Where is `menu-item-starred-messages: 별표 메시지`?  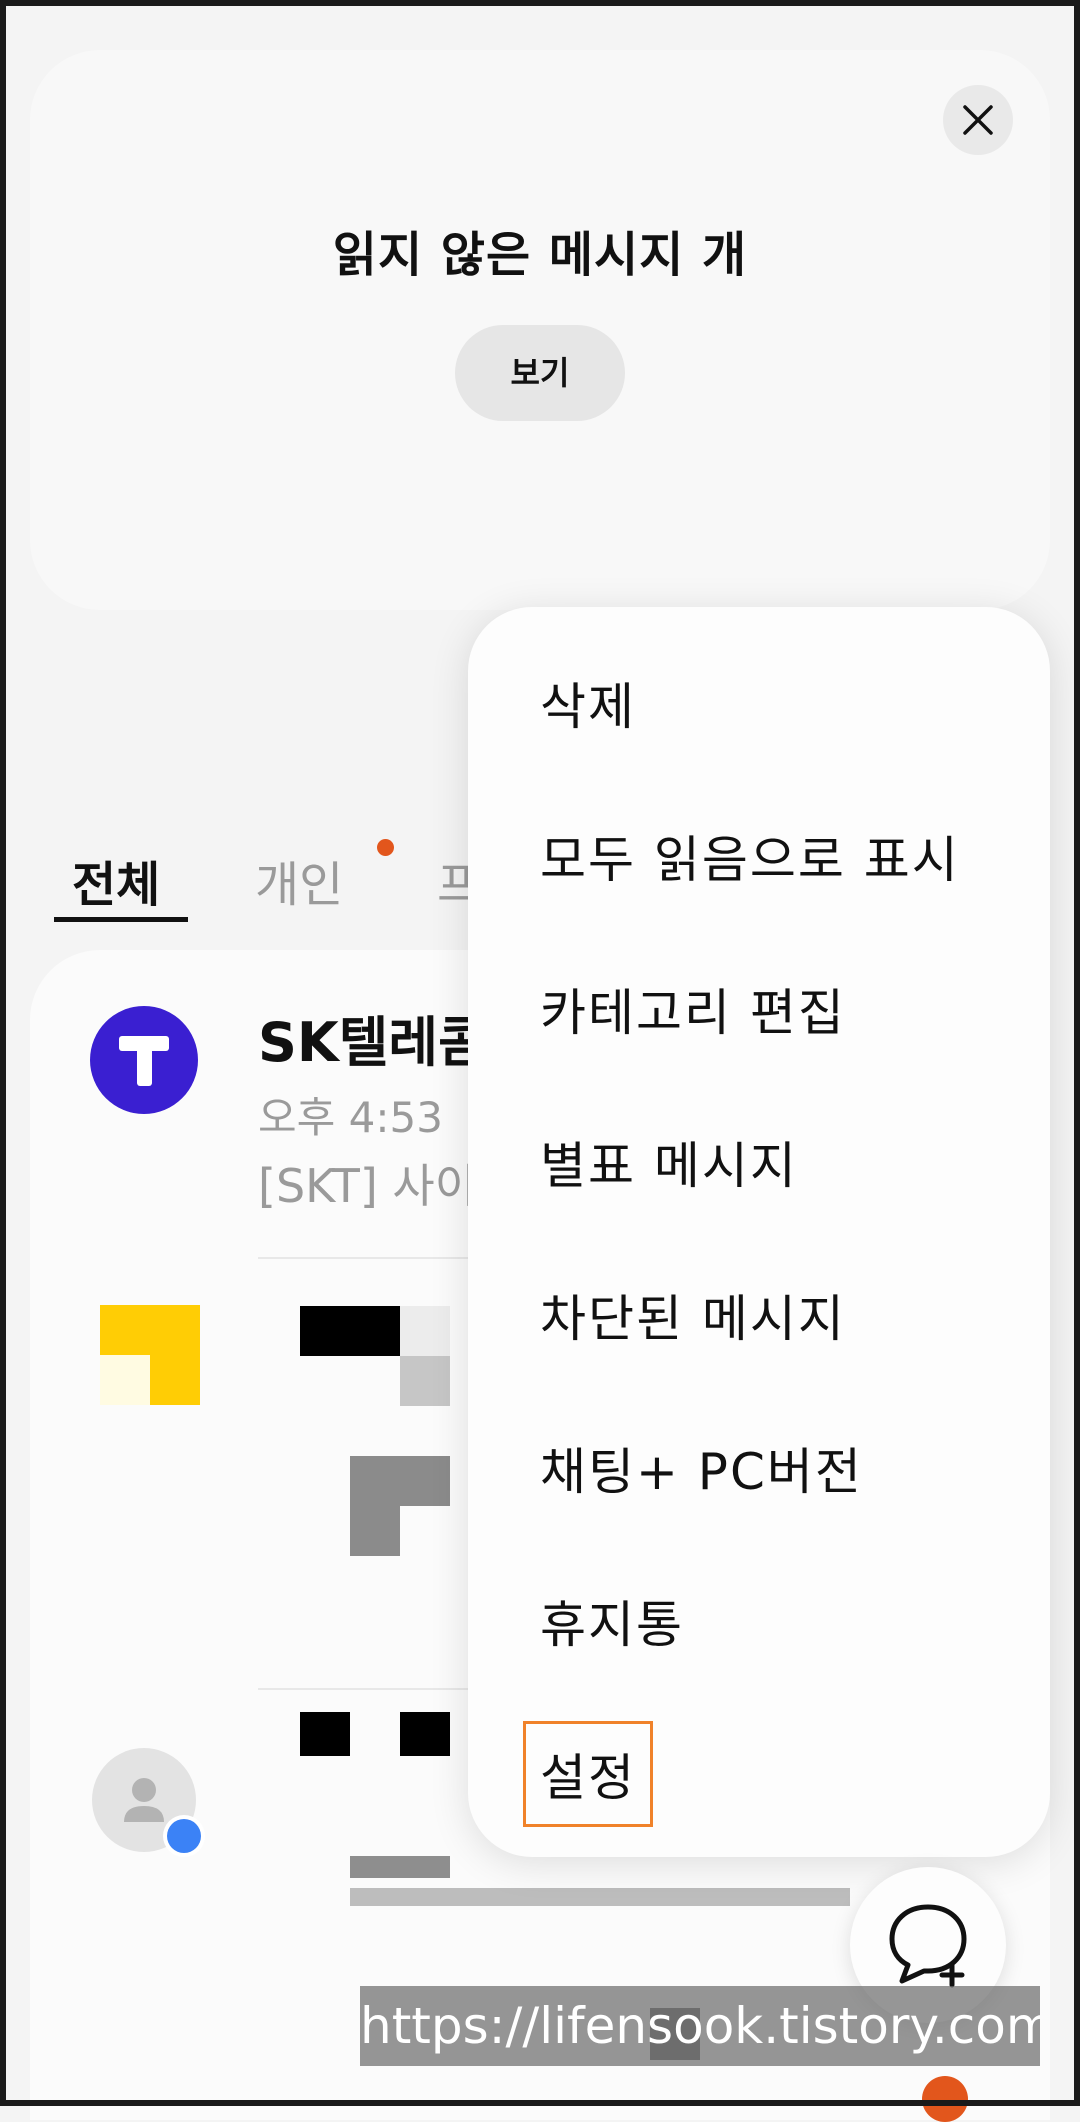
menu-item-starred-messages: 별표 메시지 is located at coordinates (669, 1162).